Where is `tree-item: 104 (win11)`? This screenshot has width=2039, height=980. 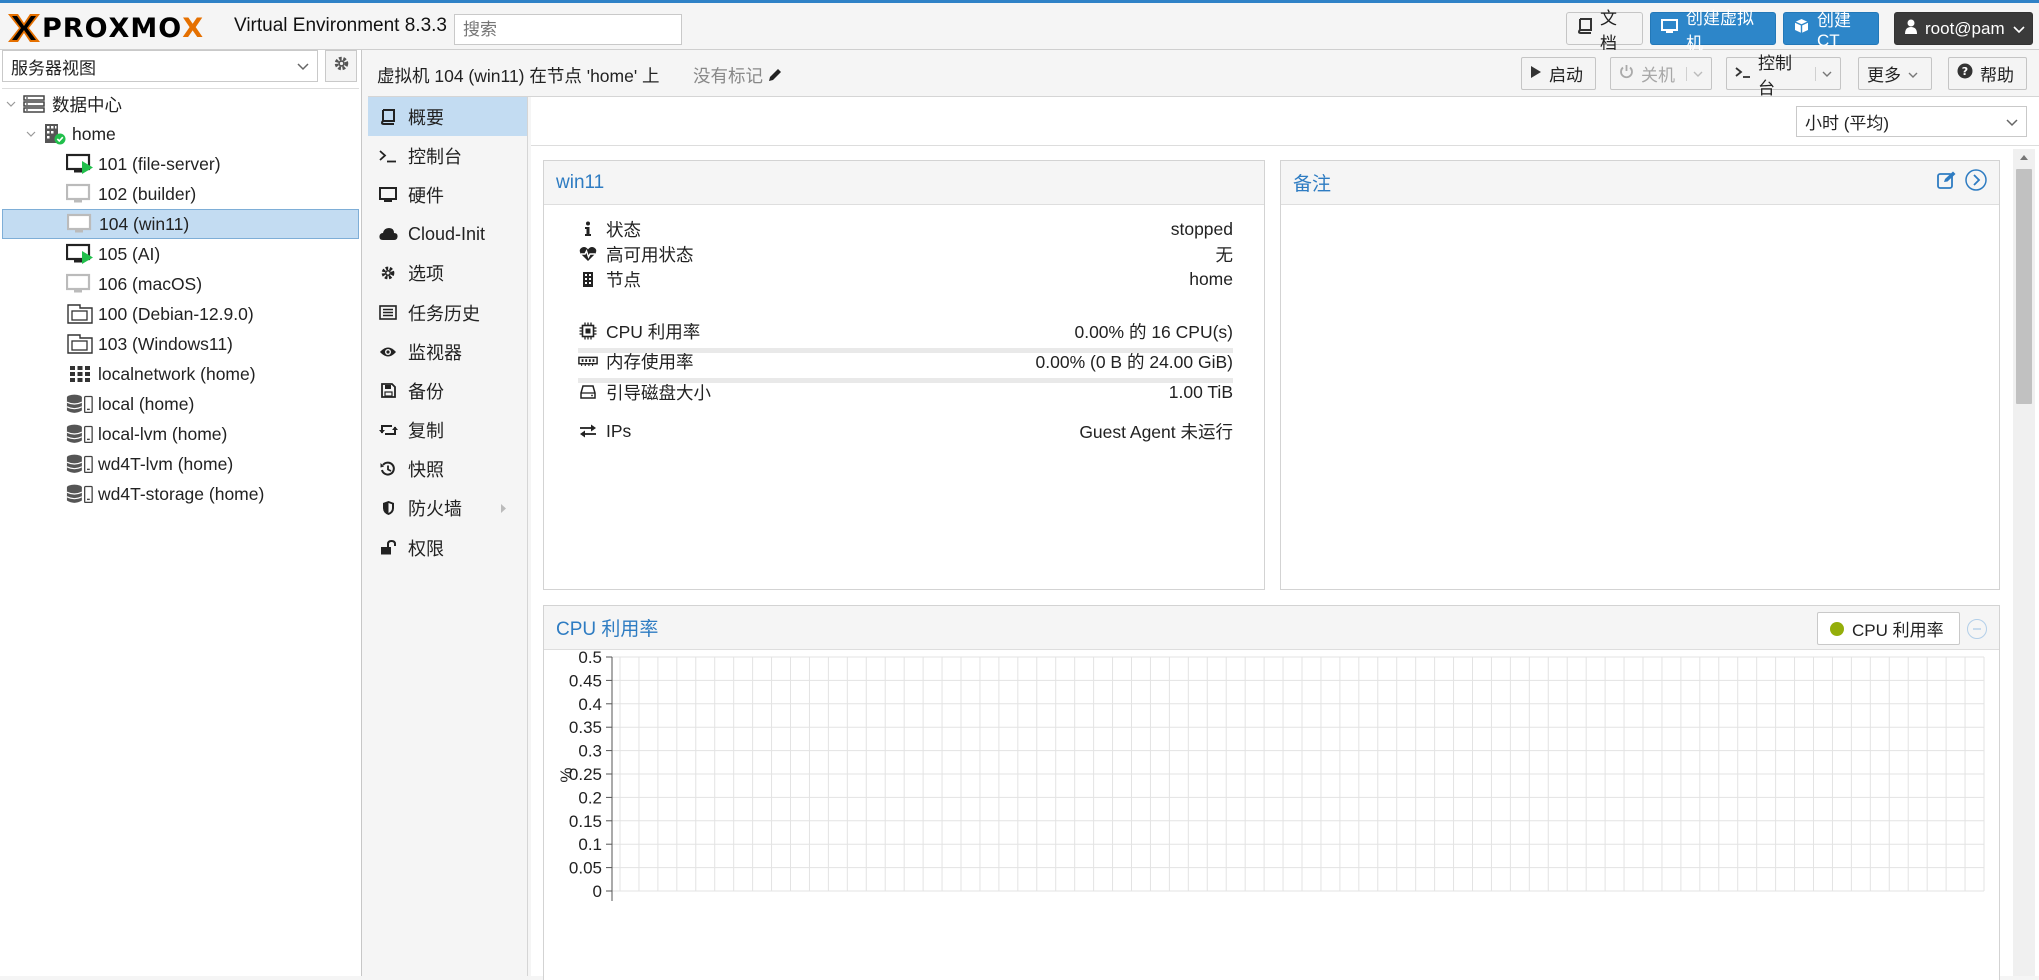 tree-item: 104 (win11) is located at coordinates (180, 224).